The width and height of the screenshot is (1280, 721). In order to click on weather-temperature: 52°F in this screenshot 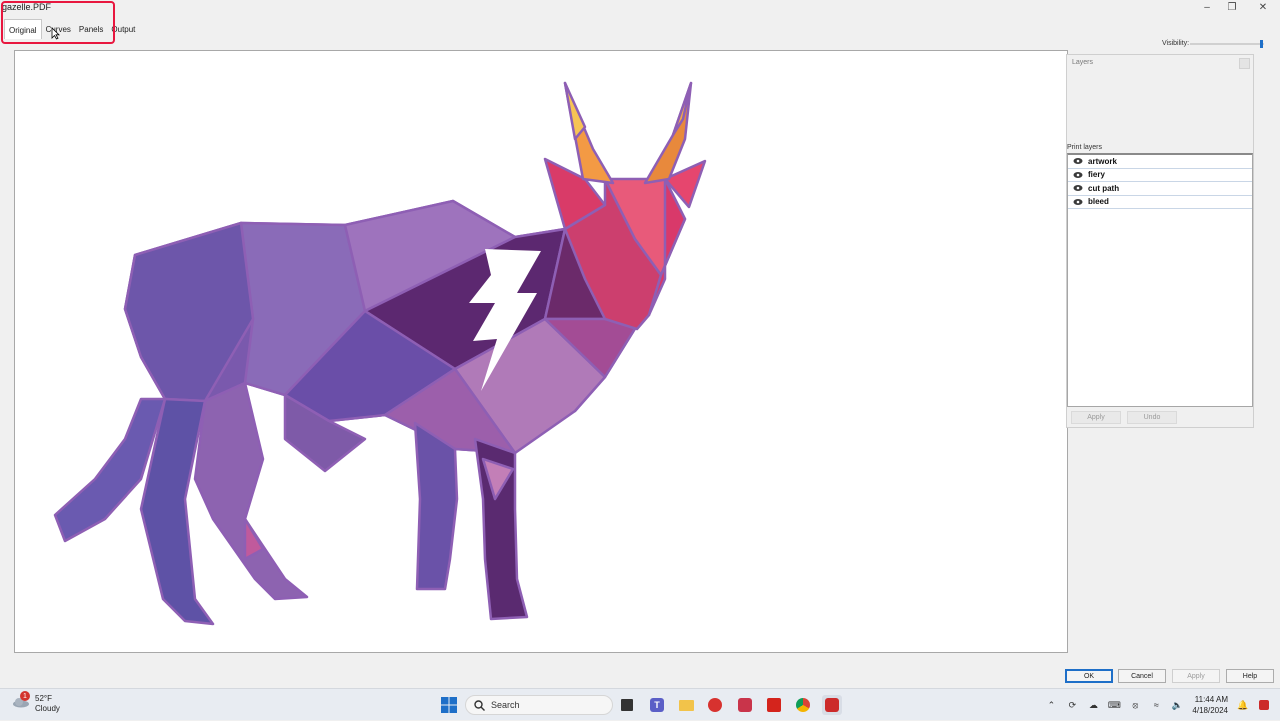, I will do `click(43, 698)`.